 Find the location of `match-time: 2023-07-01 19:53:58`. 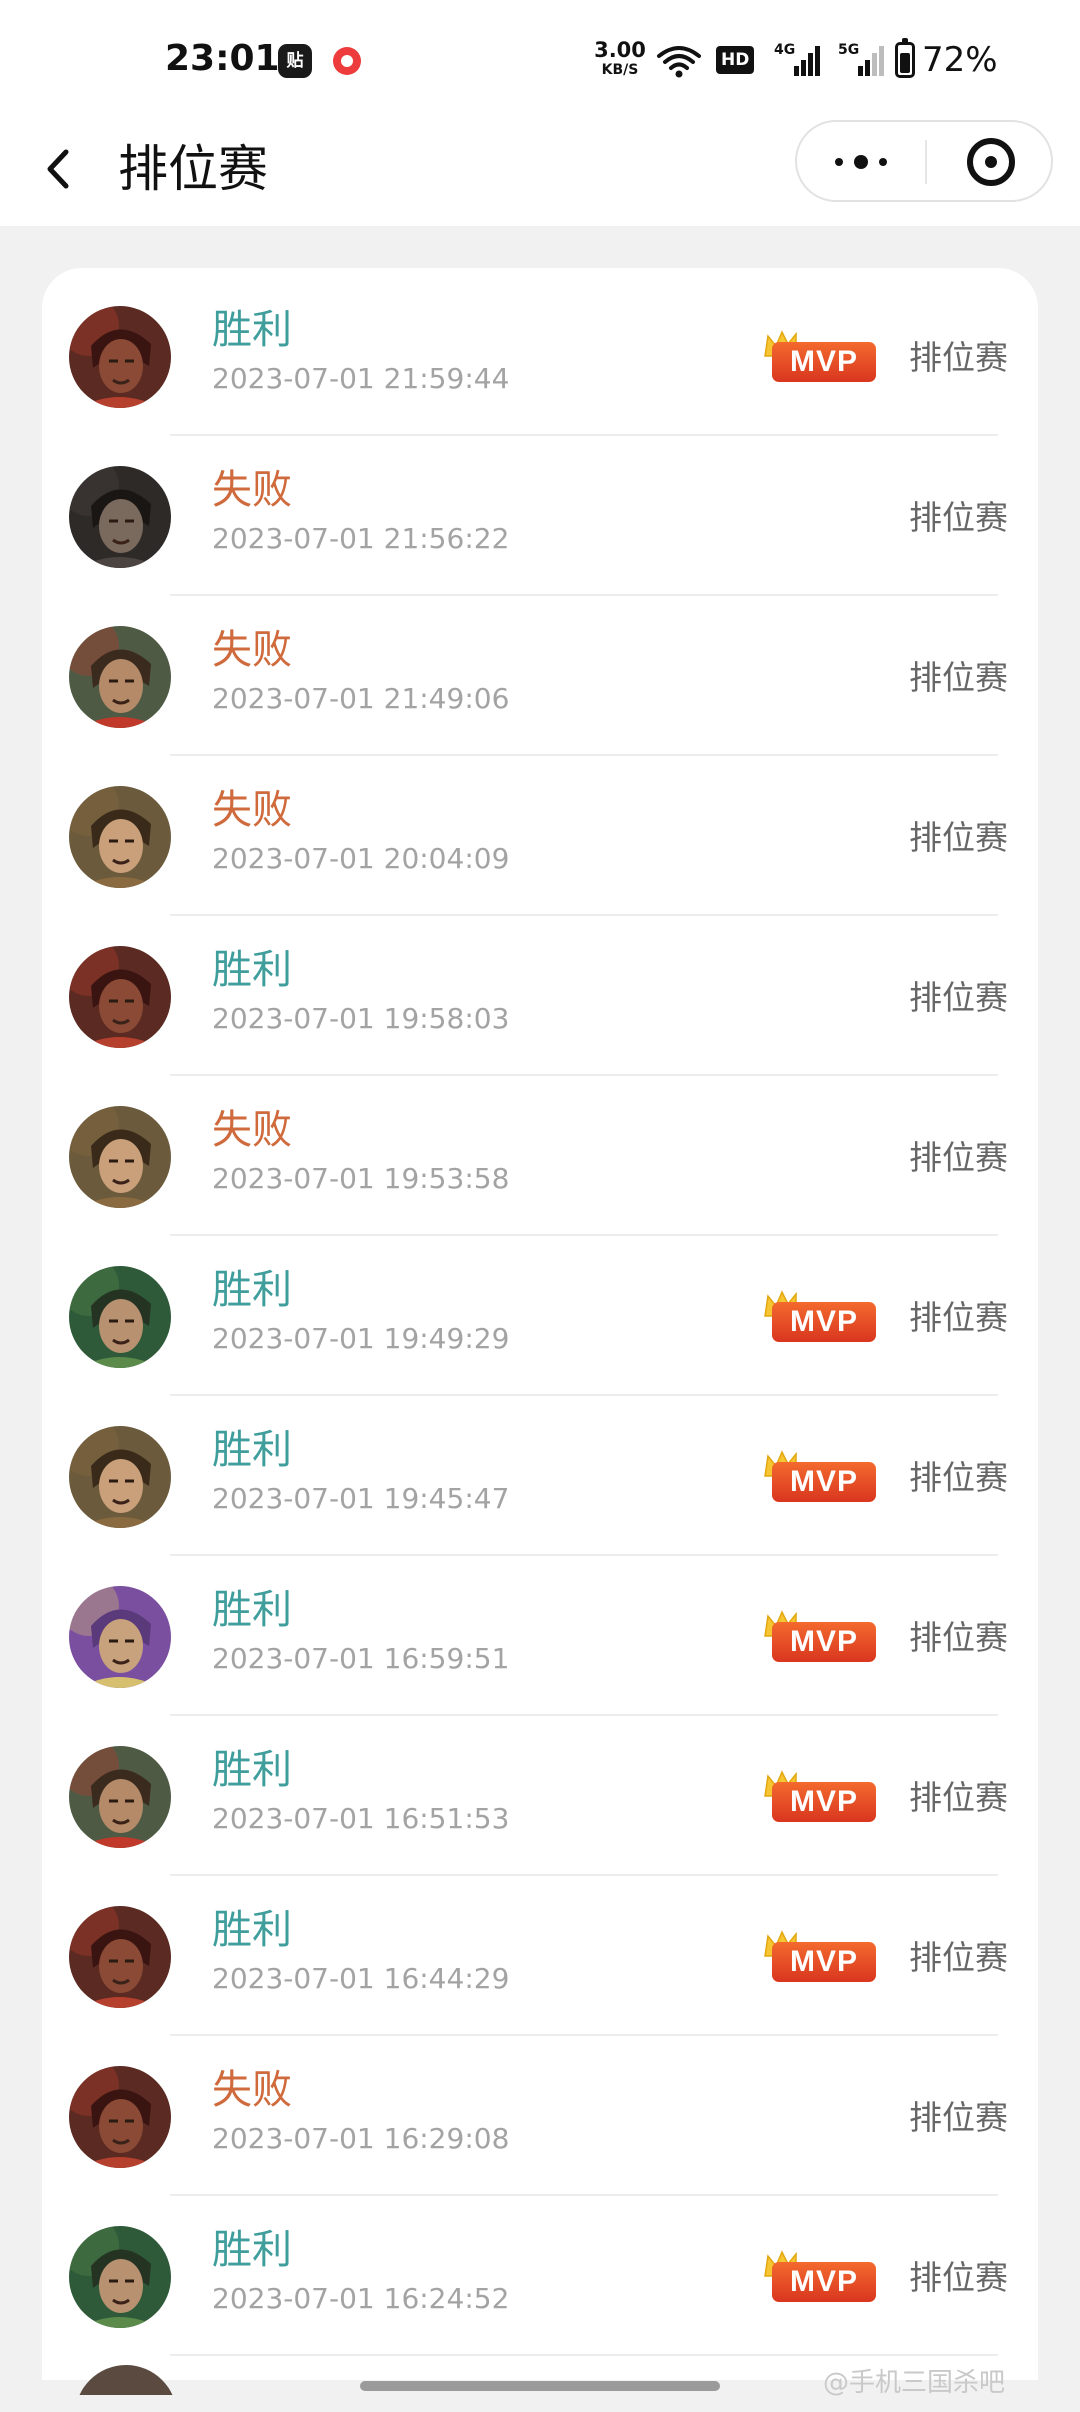

match-time: 2023-07-01 19:53:58 is located at coordinates (361, 1178).